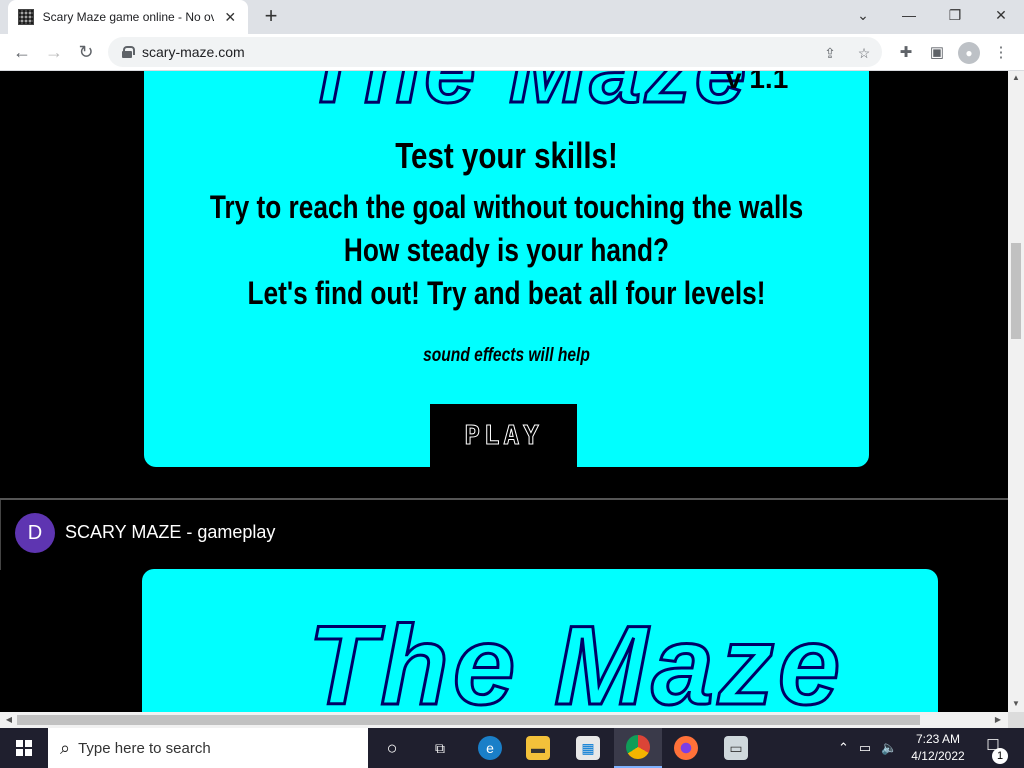 The width and height of the screenshot is (1024, 768). I want to click on chrome-icon, so click(638, 747).